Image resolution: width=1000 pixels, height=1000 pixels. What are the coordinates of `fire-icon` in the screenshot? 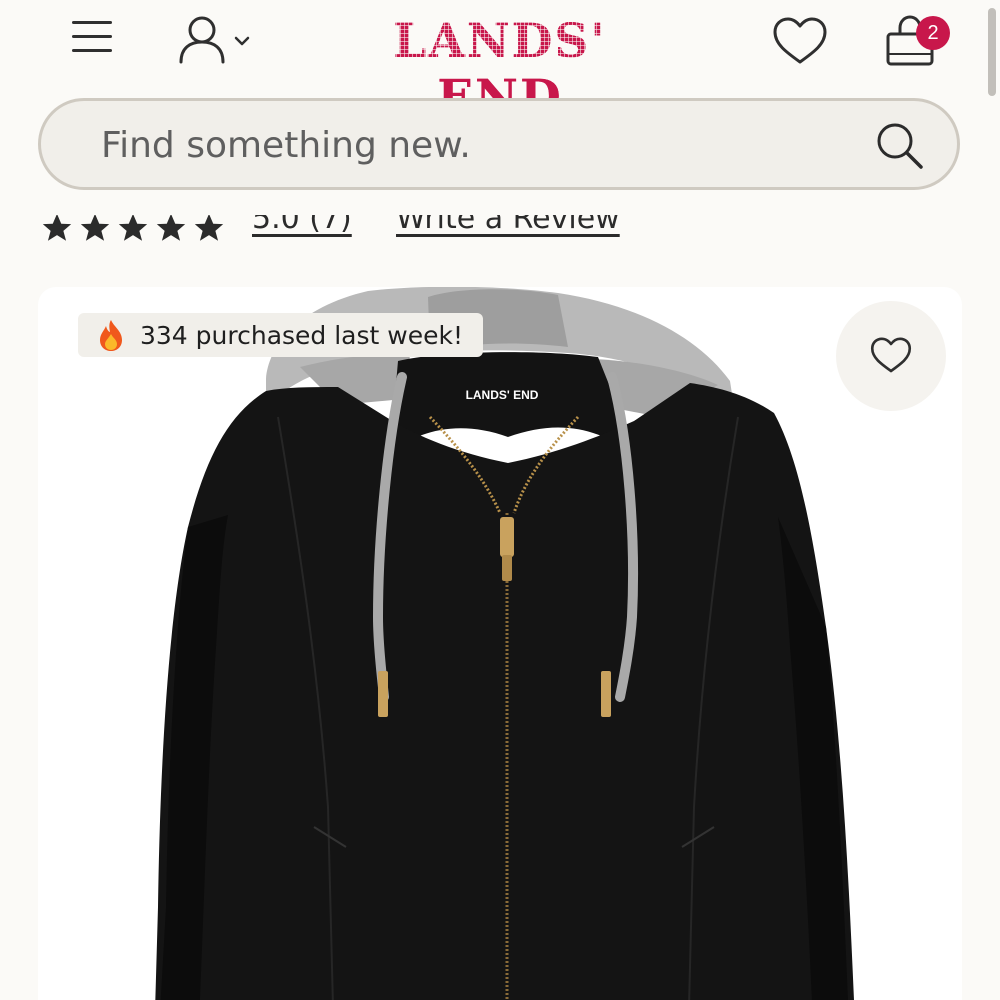 It's located at (111, 335).